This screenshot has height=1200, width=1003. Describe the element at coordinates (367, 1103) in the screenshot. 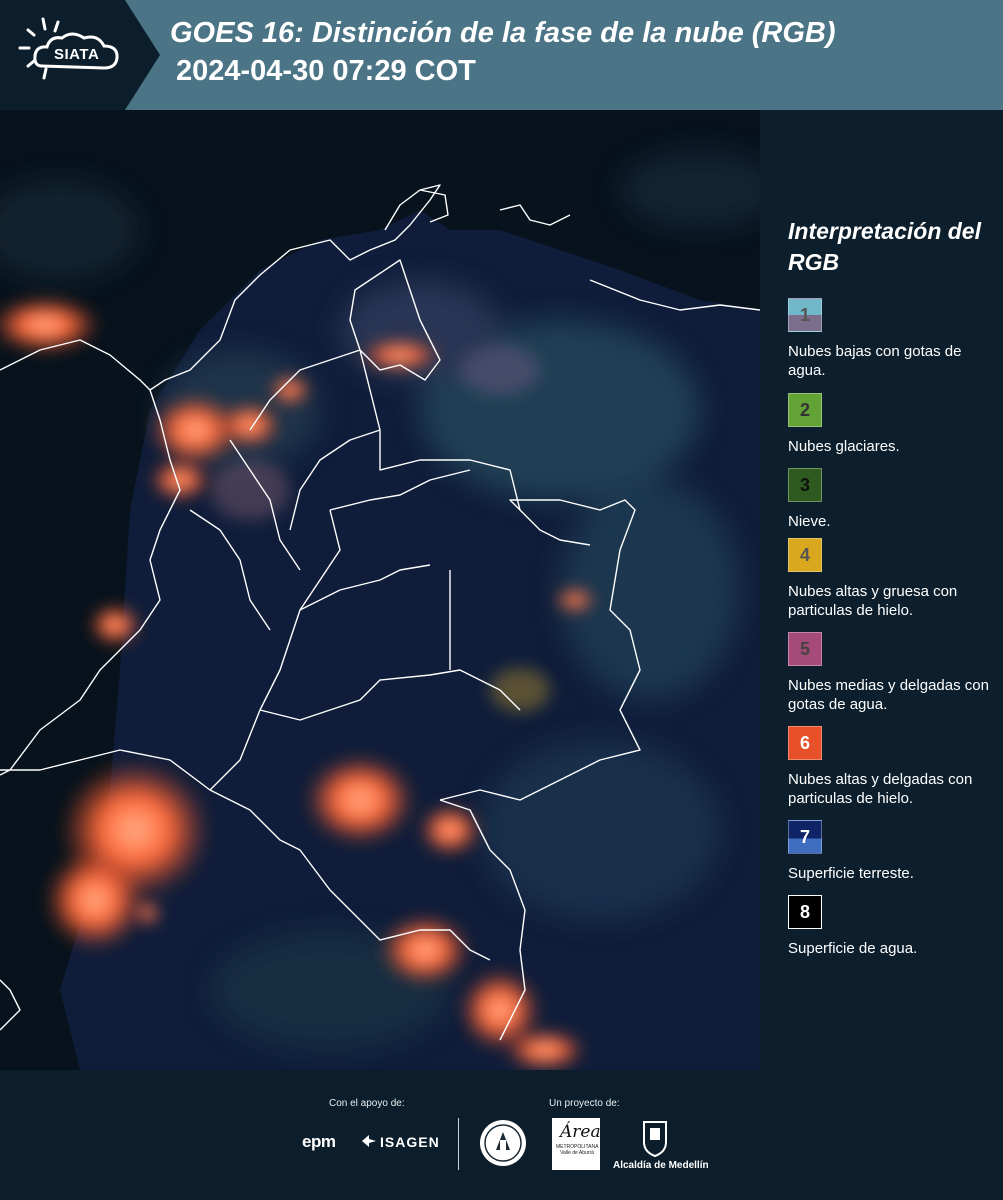

I see `support-label: Con el apoyo de:` at that location.